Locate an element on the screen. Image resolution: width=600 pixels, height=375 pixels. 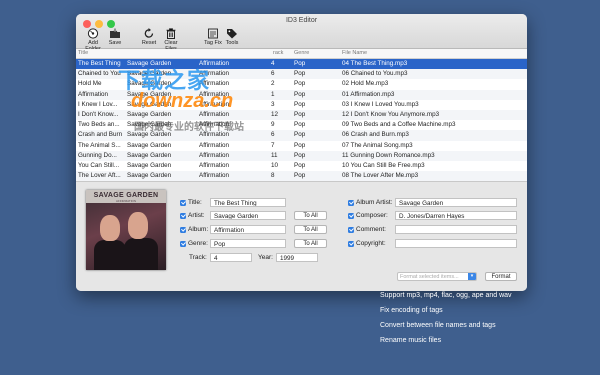
title-label: Title: is located at coordinates (195, 202).